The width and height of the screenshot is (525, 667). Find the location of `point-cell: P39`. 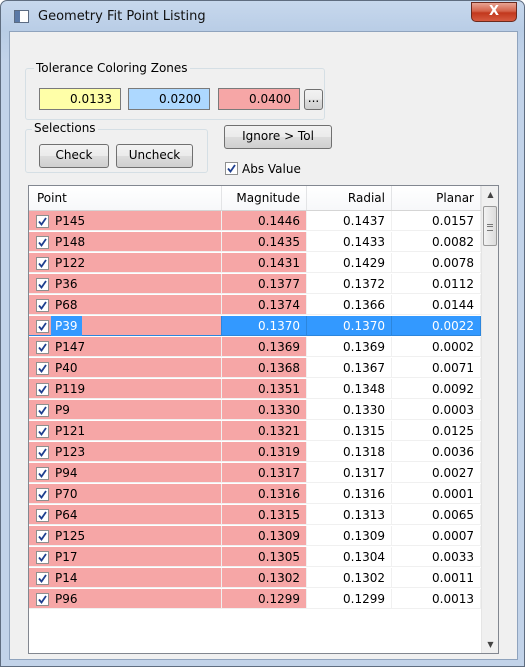

point-cell: P39 is located at coordinates (125, 326).